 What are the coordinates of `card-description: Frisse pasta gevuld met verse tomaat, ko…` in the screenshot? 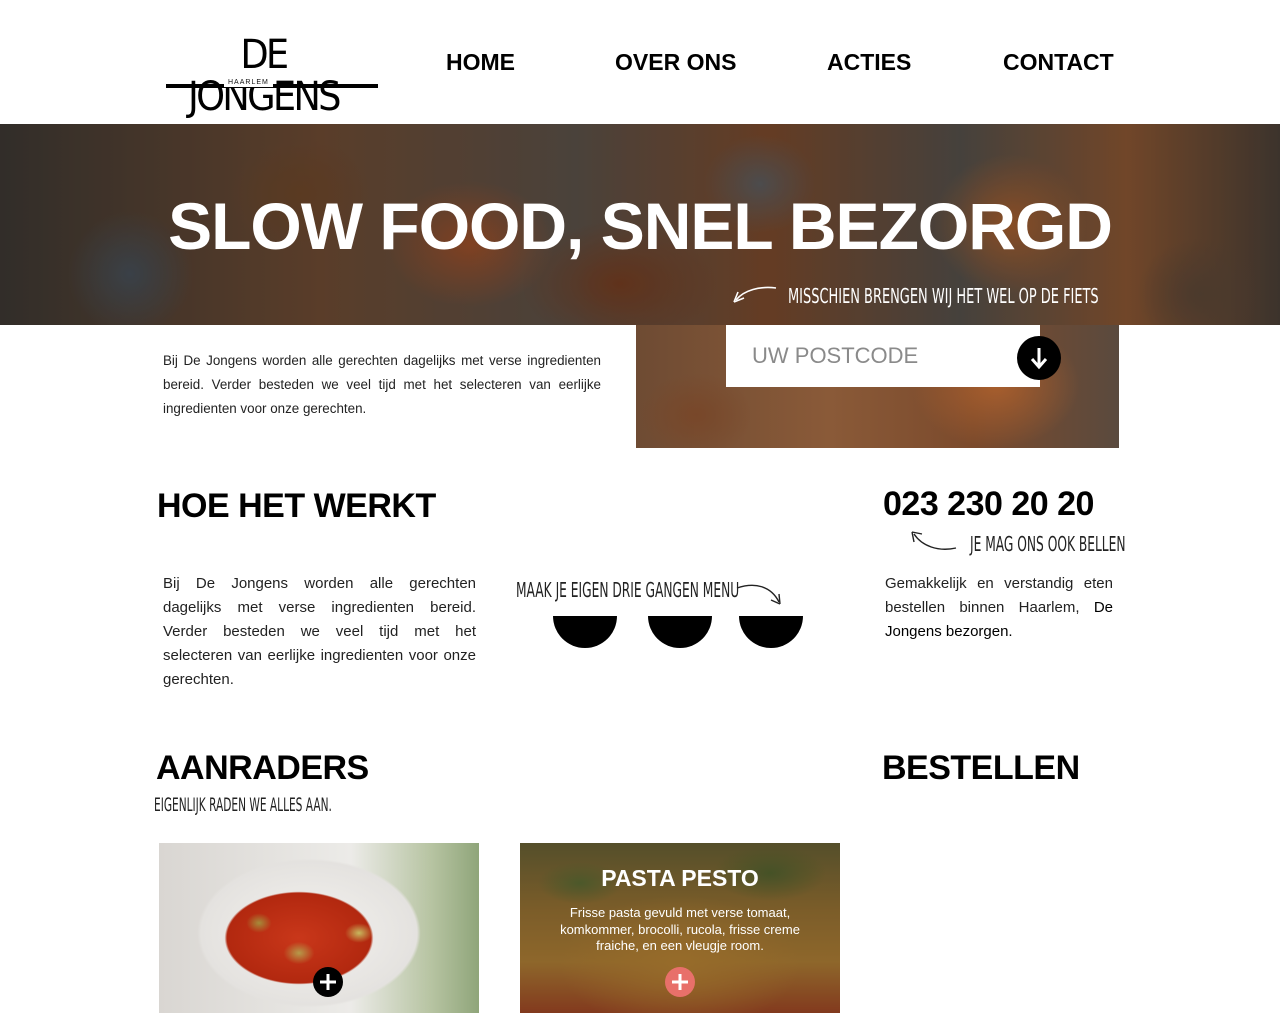 It's located at (680, 929).